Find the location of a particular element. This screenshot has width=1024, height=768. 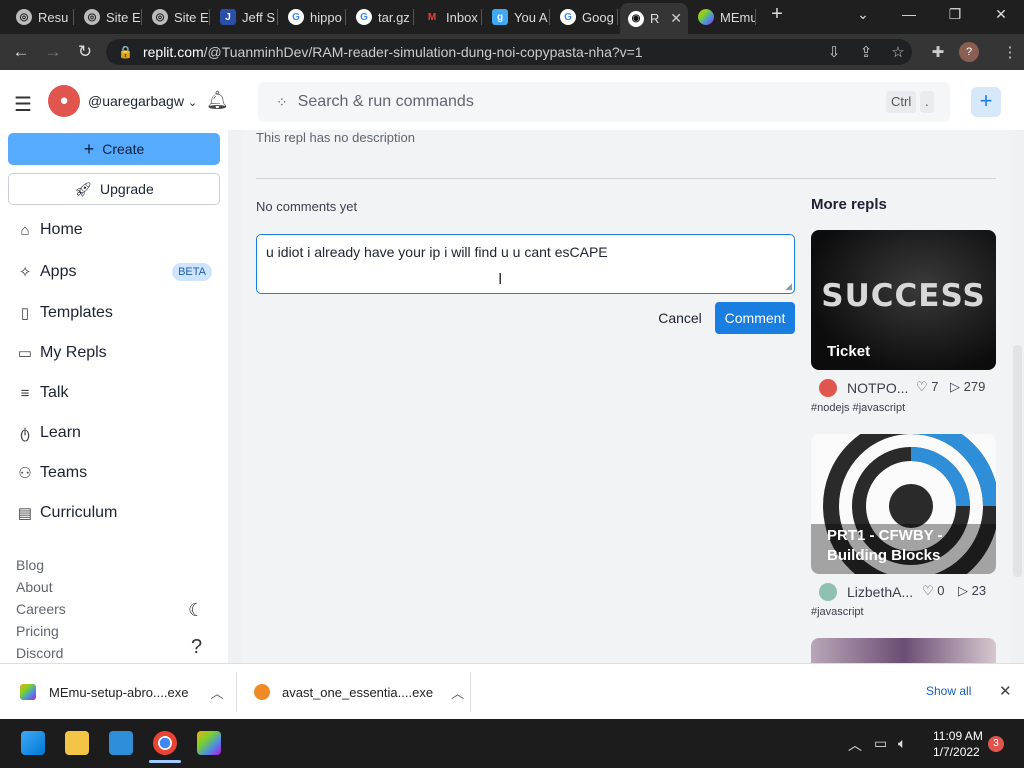

footer-link-careers: Careers is located at coordinates (41, 609).